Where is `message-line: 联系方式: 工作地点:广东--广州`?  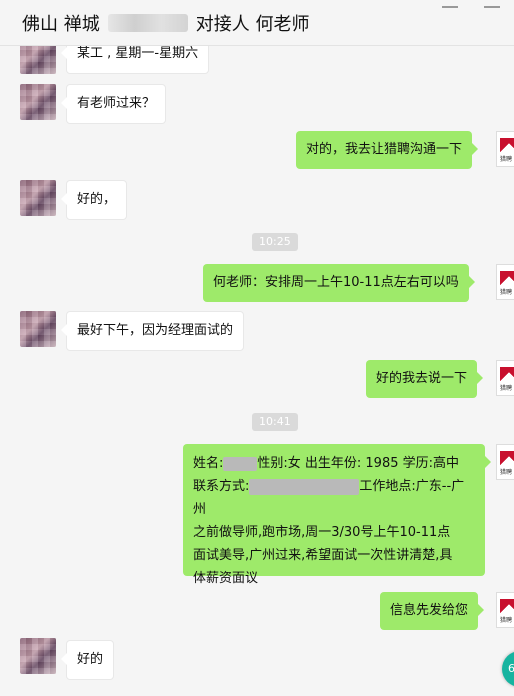 message-line: 联系方式: 工作地点:广东--广州 is located at coordinates (334, 498).